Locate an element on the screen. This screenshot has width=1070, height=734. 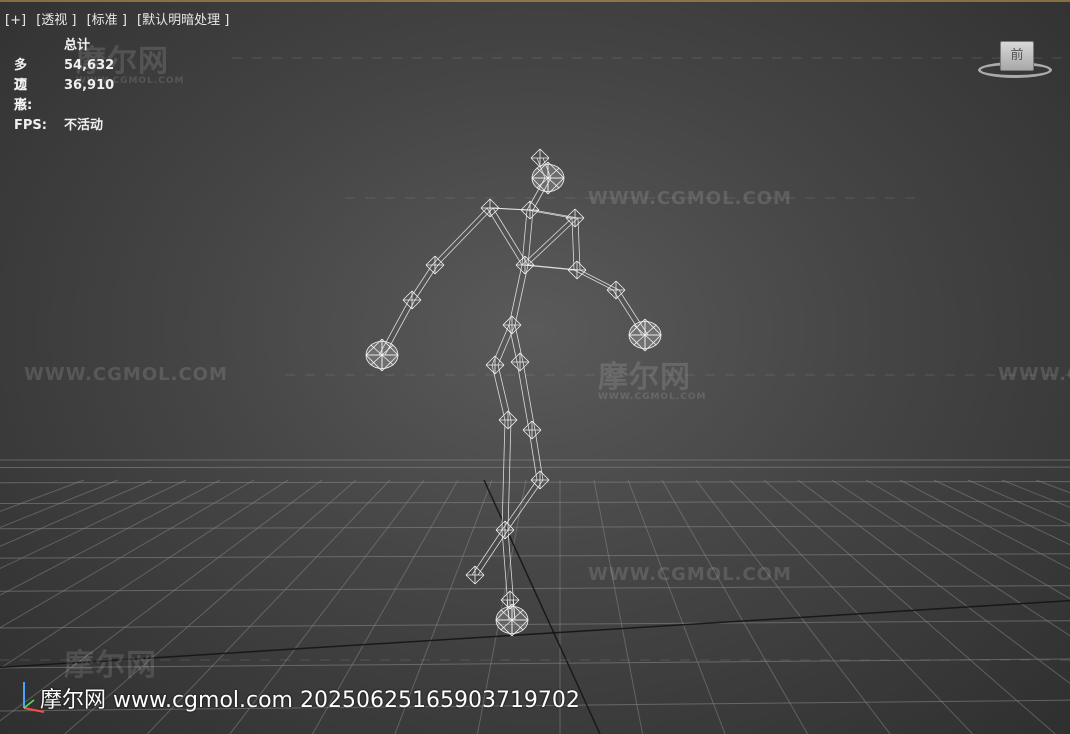
joint-rFoot is located at coordinates (512, 620).